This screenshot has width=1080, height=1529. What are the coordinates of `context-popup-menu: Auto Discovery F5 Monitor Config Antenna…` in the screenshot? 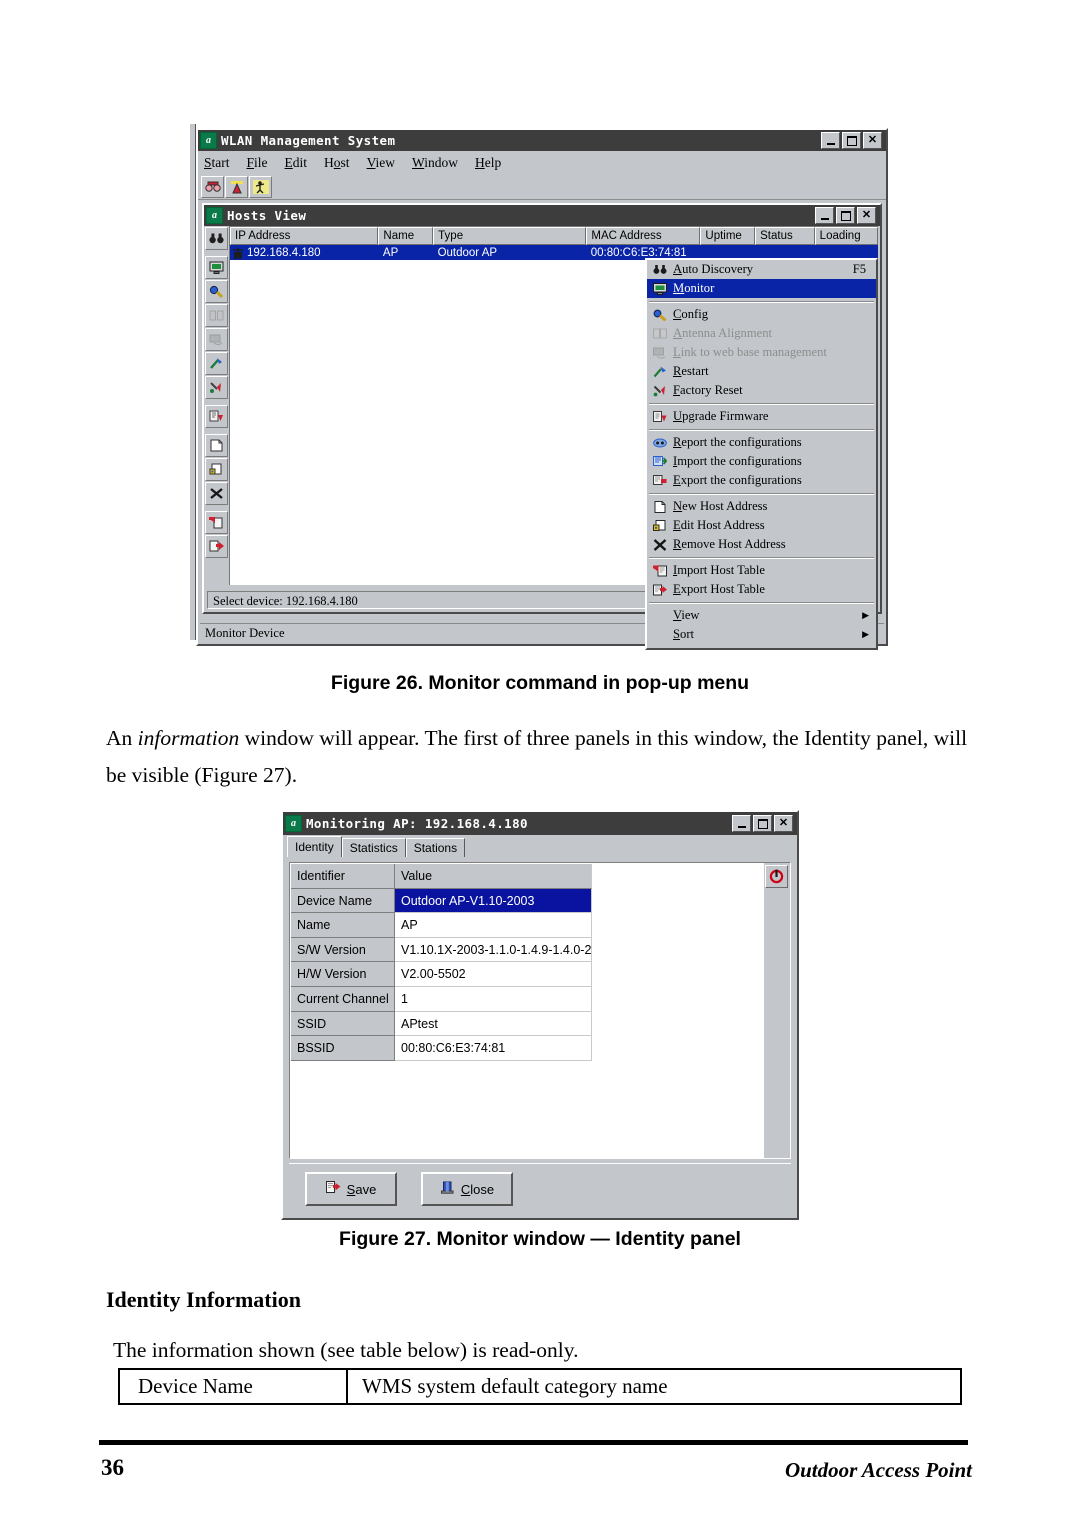 It's located at (761, 454).